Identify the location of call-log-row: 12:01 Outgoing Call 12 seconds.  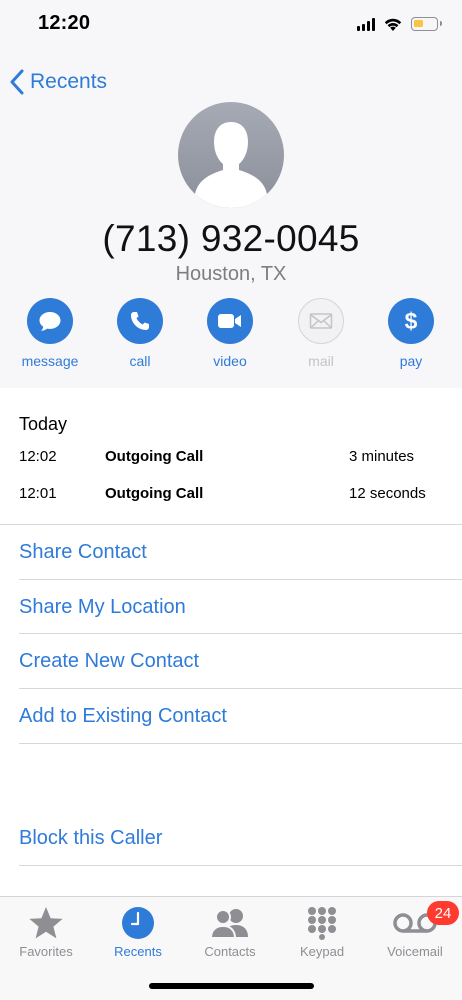
(231, 495).